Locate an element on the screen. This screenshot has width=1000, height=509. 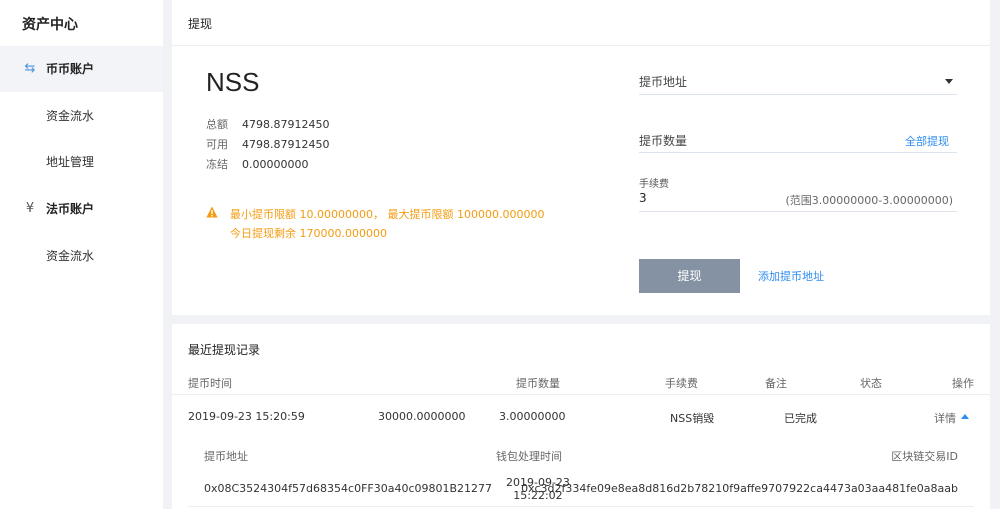
balance-available: 可用 4798.87912450 is located at coordinates (267, 144).